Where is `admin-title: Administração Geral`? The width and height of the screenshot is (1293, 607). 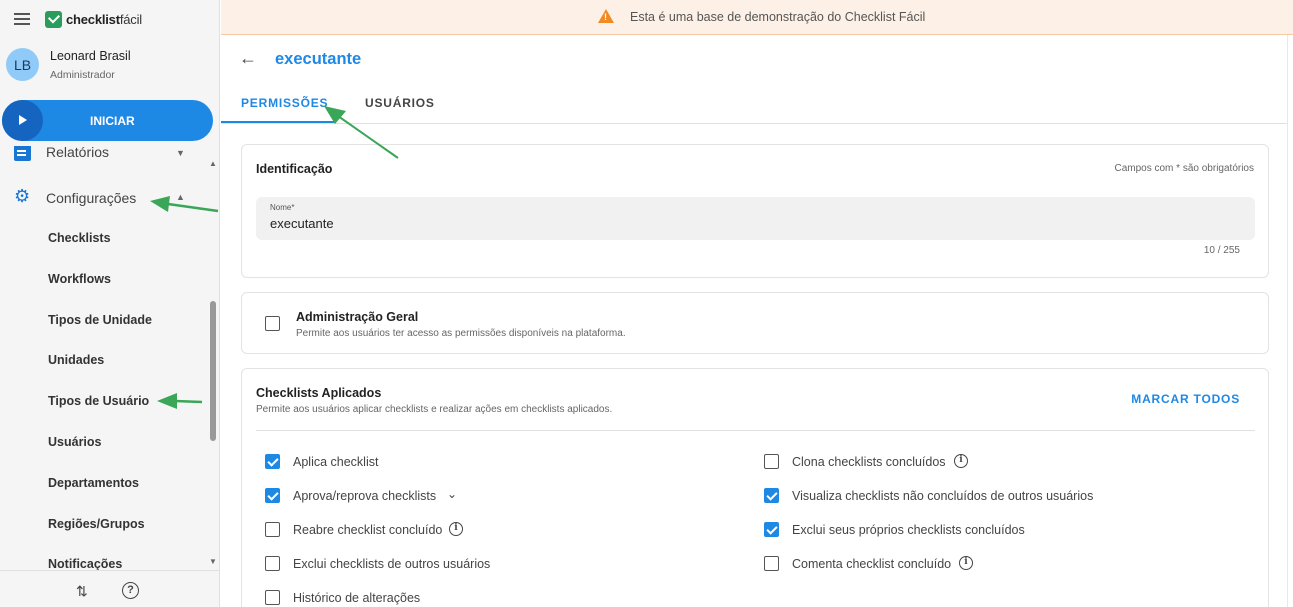 admin-title: Administração Geral is located at coordinates (357, 317).